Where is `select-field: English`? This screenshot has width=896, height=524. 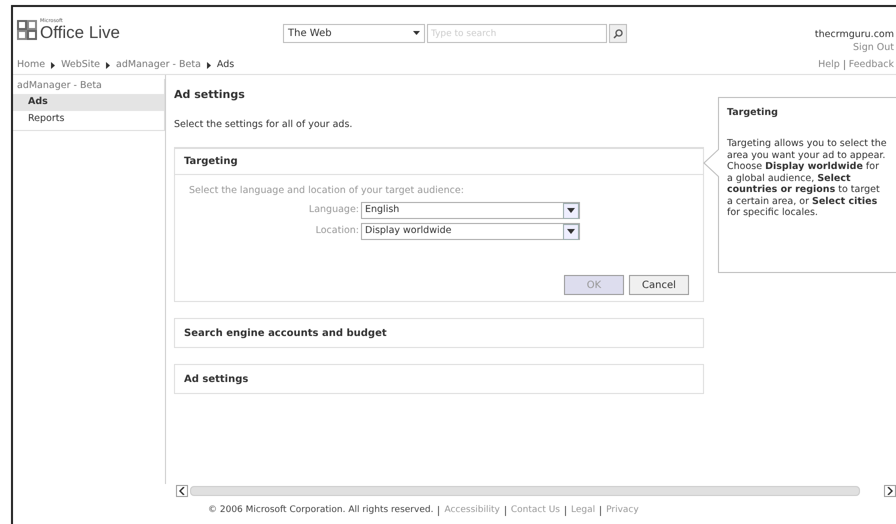
select-field: English is located at coordinates (470, 210).